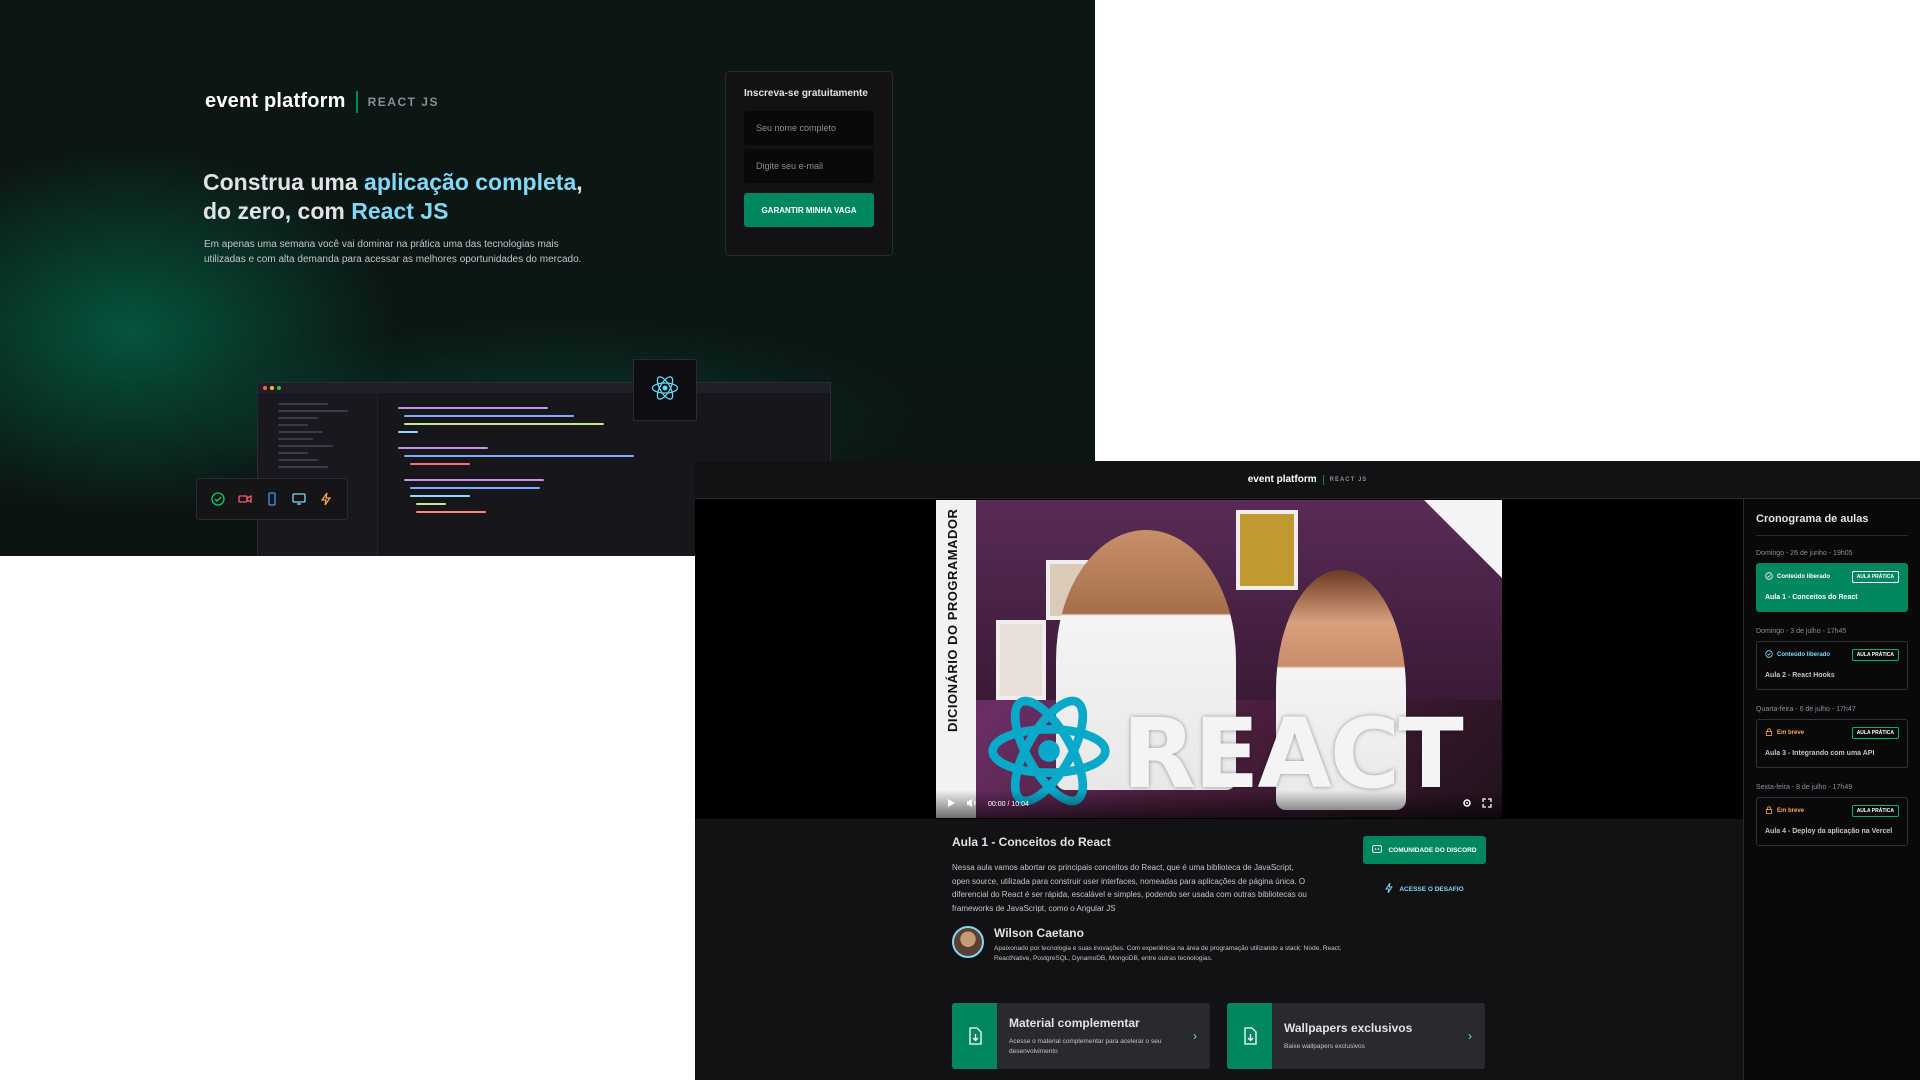  Describe the element at coordinates (400, 211) in the screenshot. I see `headline-highlight-2: React JS` at that location.